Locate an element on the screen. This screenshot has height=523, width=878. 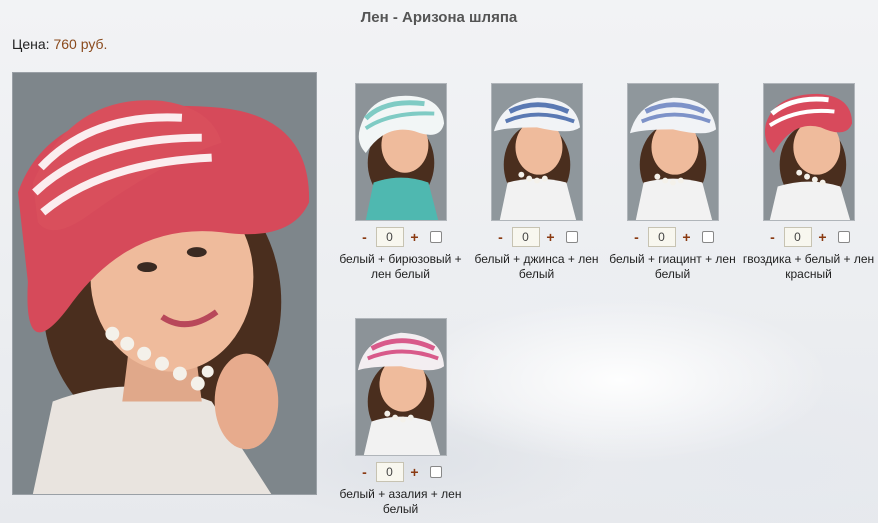
variant-card: - + белый + азалия + лен белый is located at coordinates (400, 417).